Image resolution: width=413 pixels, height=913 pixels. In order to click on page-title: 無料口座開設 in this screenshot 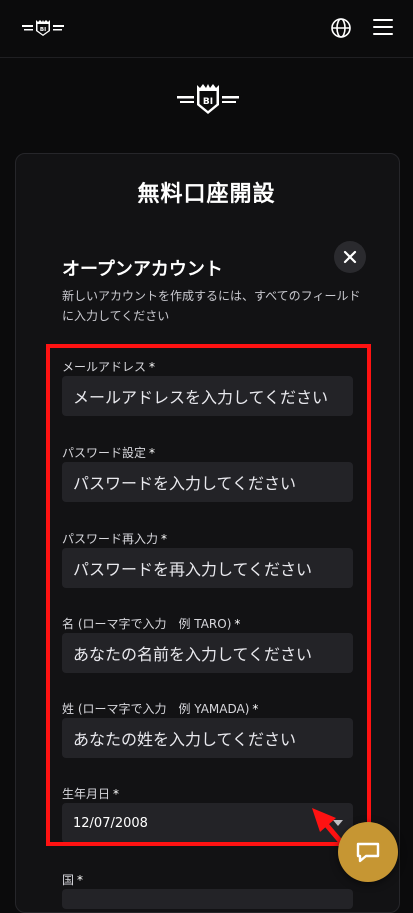, I will do `click(206, 194)`.